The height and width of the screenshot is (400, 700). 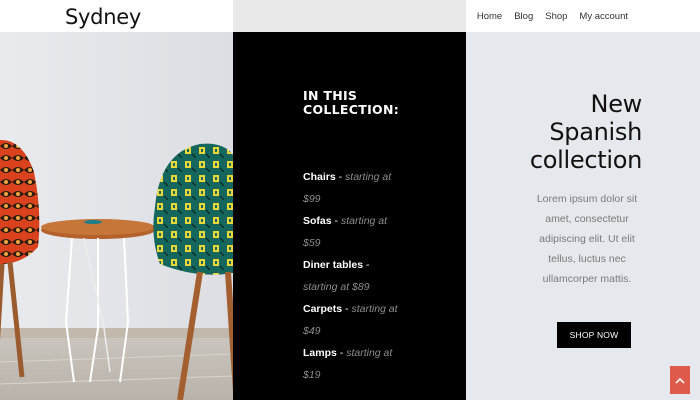 I want to click on header-brand-area: Sydney, so click(x=116, y=16).